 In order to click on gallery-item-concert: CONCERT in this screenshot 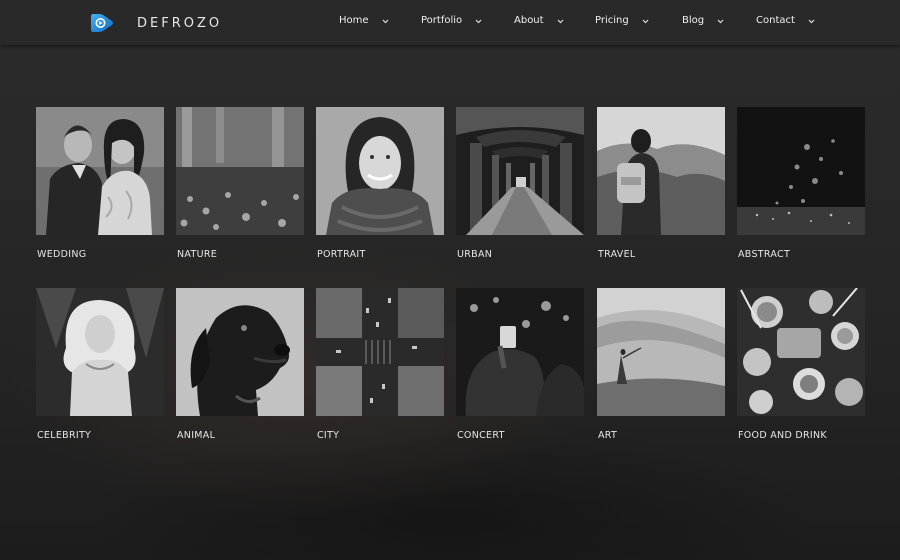, I will do `click(520, 364)`.